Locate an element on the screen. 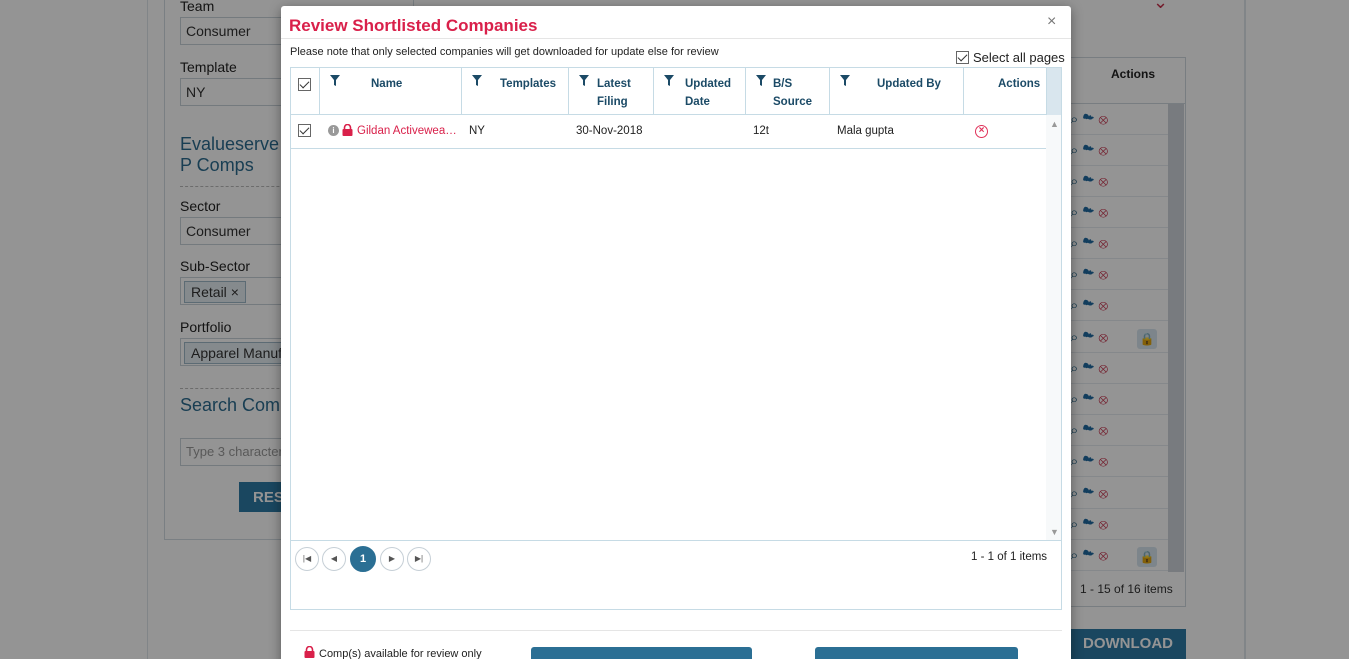  footer-primary-button is located at coordinates (641, 653).